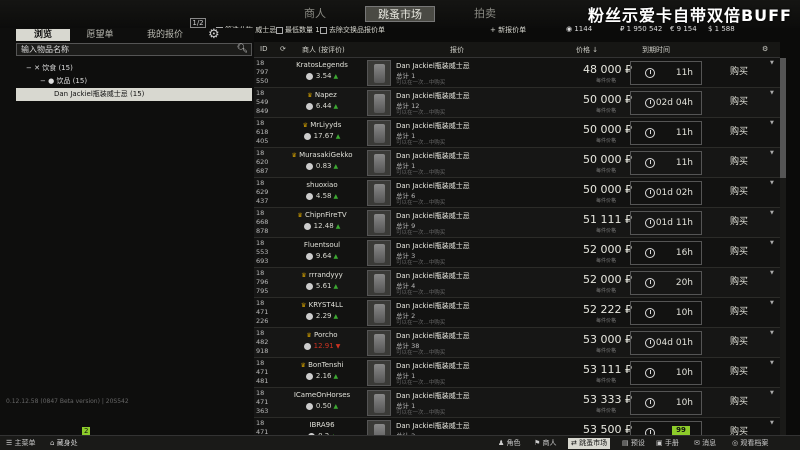 This screenshot has height=450, width=800. What do you see at coordinates (323, 50) in the screenshot?
I see `header-seller: 商人 (按评价)` at bounding box center [323, 50].